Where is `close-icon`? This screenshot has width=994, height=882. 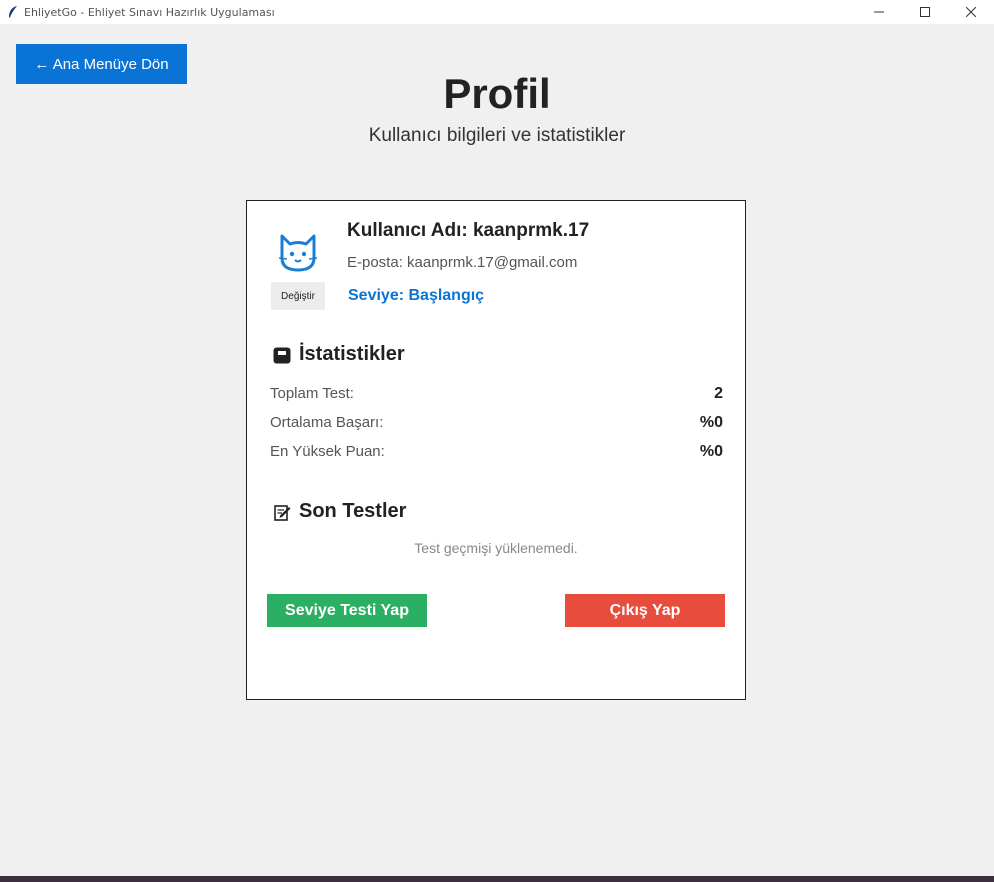 close-icon is located at coordinates (971, 12).